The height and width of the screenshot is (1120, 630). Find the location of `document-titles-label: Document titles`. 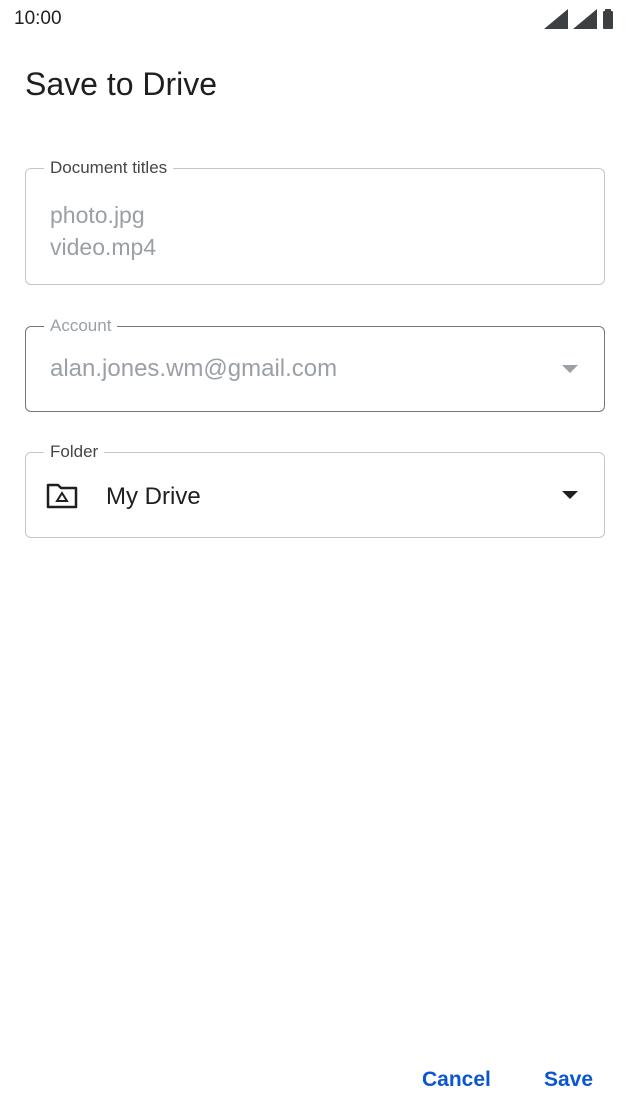

document-titles-label: Document titles is located at coordinates (109, 168).